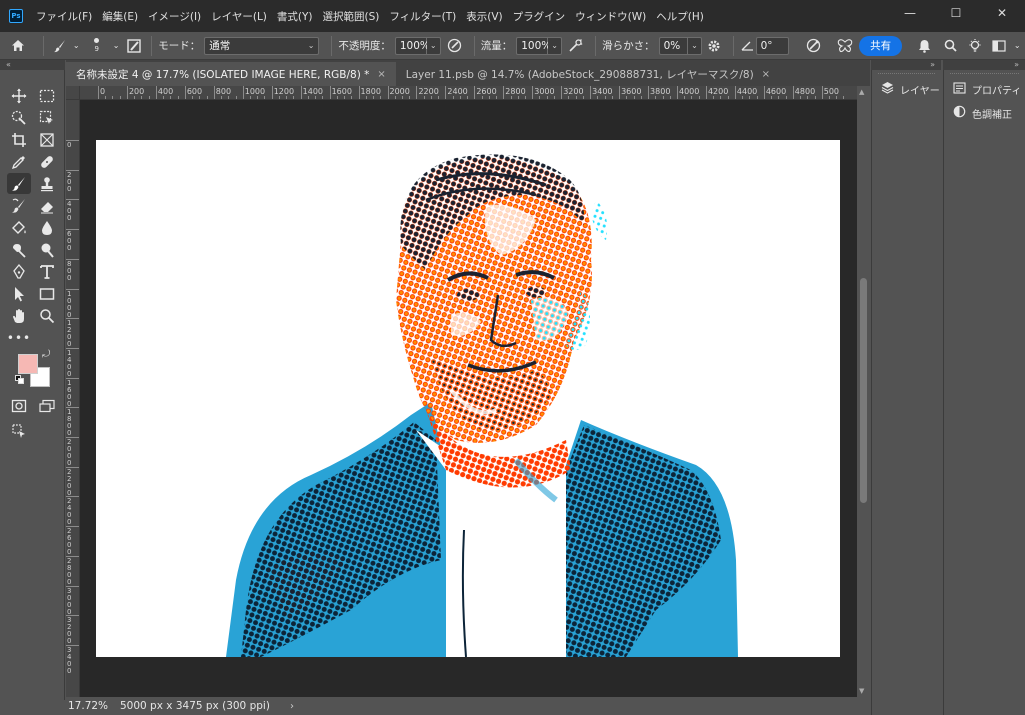 The height and width of the screenshot is (715, 1025). I want to click on gear-icon, so click(714, 46).